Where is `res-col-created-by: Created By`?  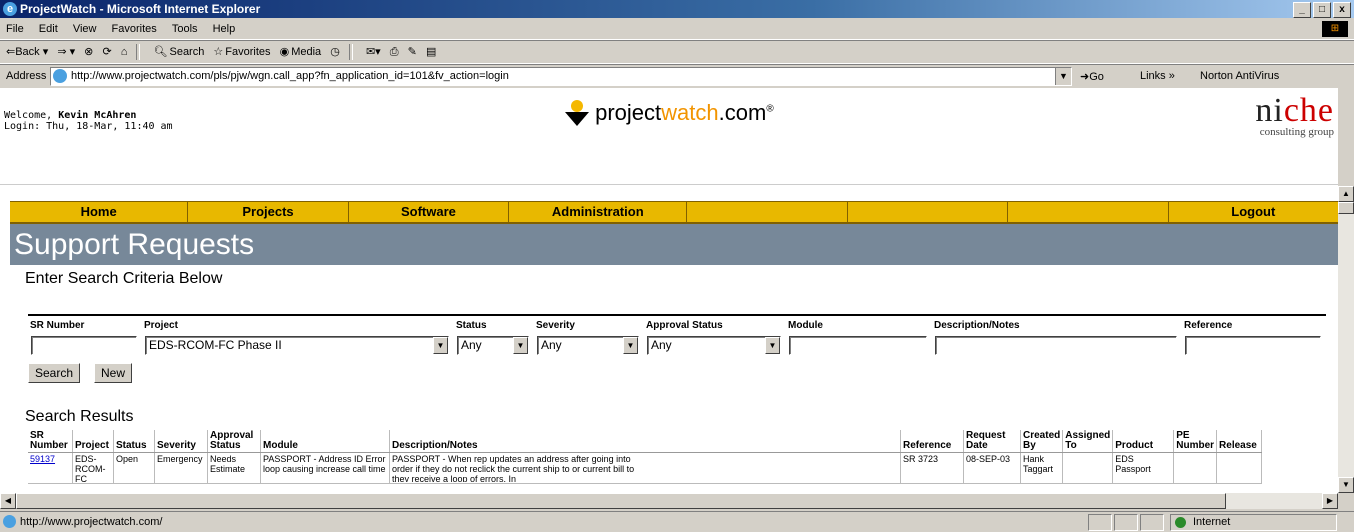 res-col-created-by: Created By is located at coordinates (1042, 441).